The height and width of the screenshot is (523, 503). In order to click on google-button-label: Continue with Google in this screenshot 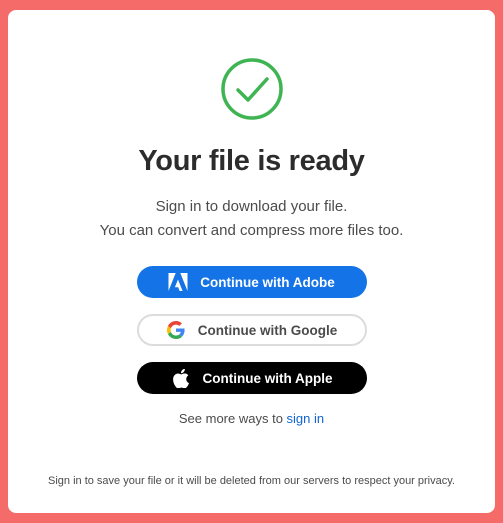, I will do `click(267, 330)`.